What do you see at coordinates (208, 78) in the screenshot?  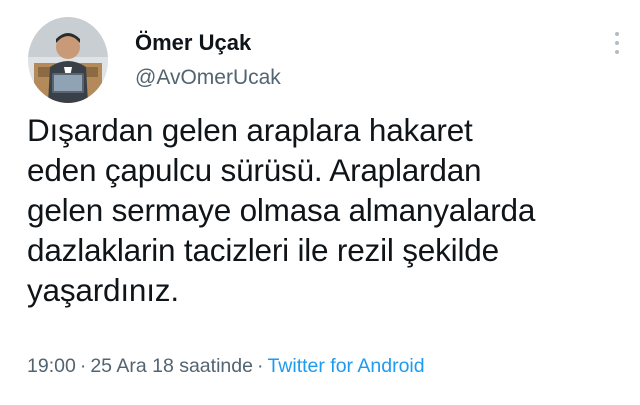 I see `author-handle: @AvOmerUcak` at bounding box center [208, 78].